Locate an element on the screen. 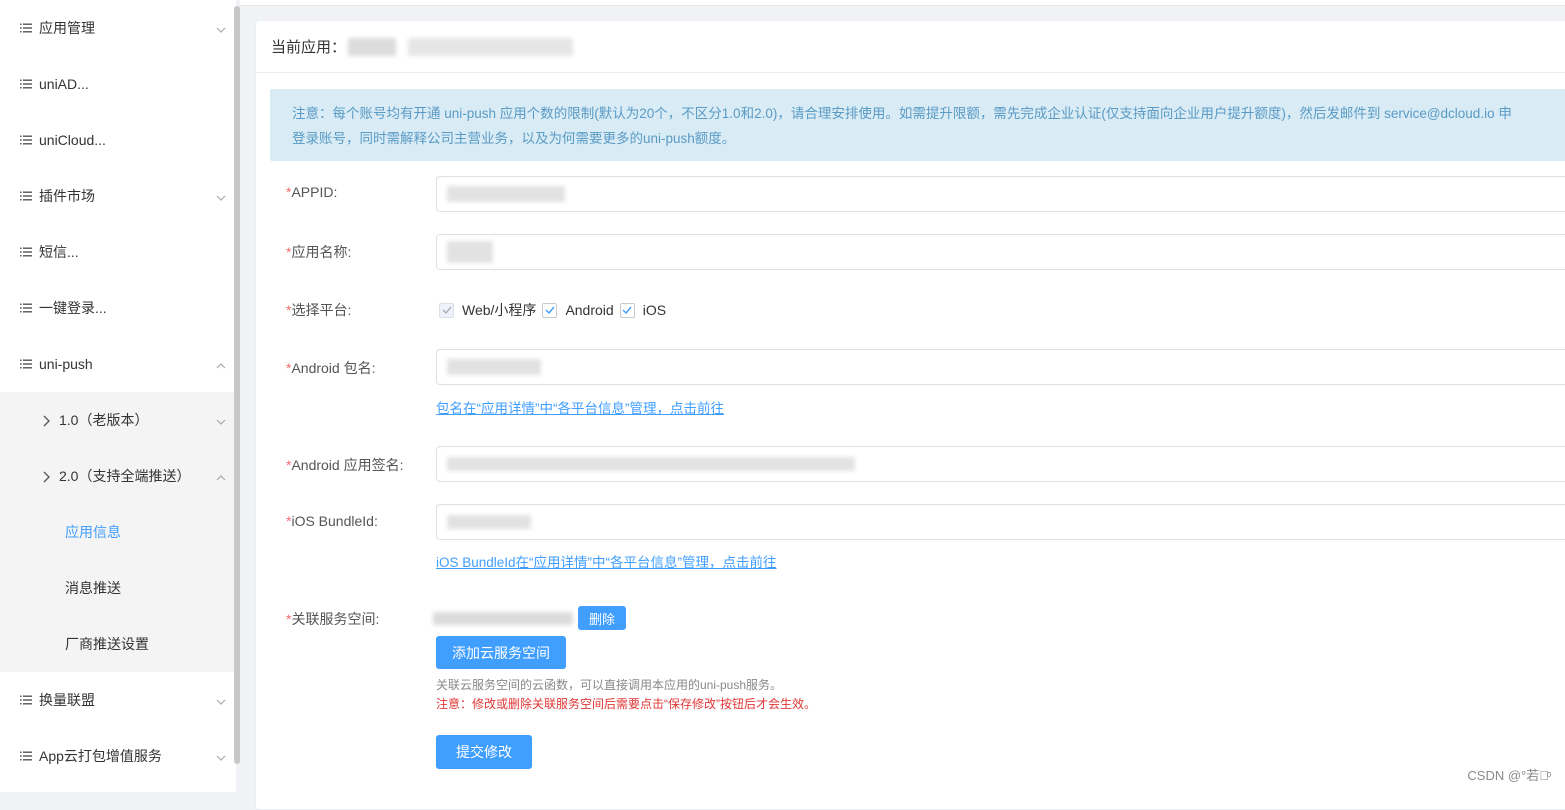 Image resolution: width=1565 pixels, height=810 pixels. sidebar-item: 消息推送 is located at coordinates (118, 588).